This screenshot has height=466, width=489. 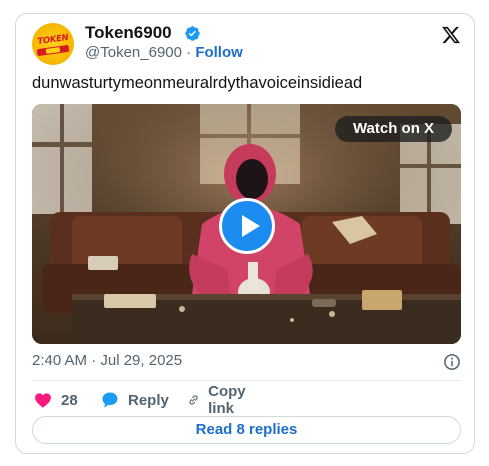 What do you see at coordinates (107, 360) in the screenshot?
I see `timestamp: 2:40 AM · Jul 29, 2025` at bounding box center [107, 360].